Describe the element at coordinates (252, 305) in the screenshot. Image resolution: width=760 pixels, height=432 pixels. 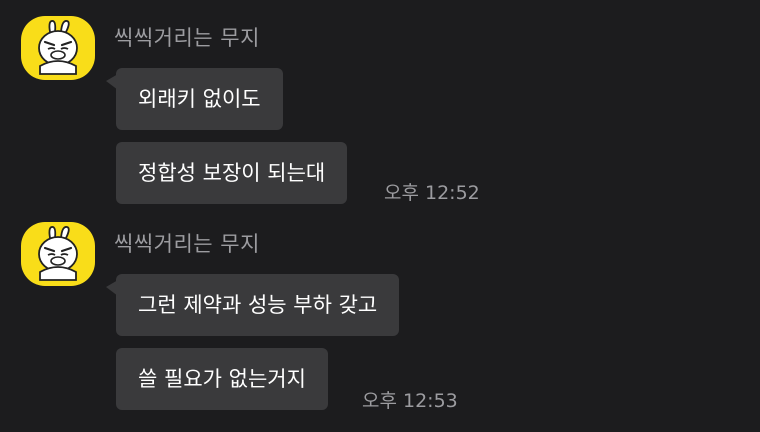
I see `message-bubble: 그런 제약과 성능 부하 갖고` at that location.